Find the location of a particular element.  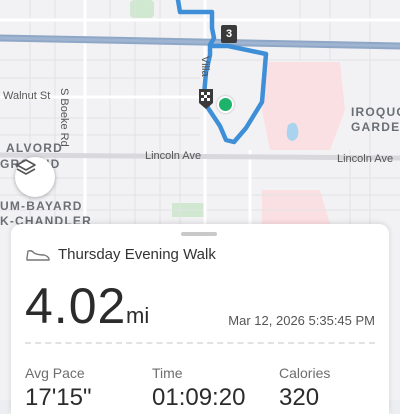

start-point-marker is located at coordinates (225, 104).